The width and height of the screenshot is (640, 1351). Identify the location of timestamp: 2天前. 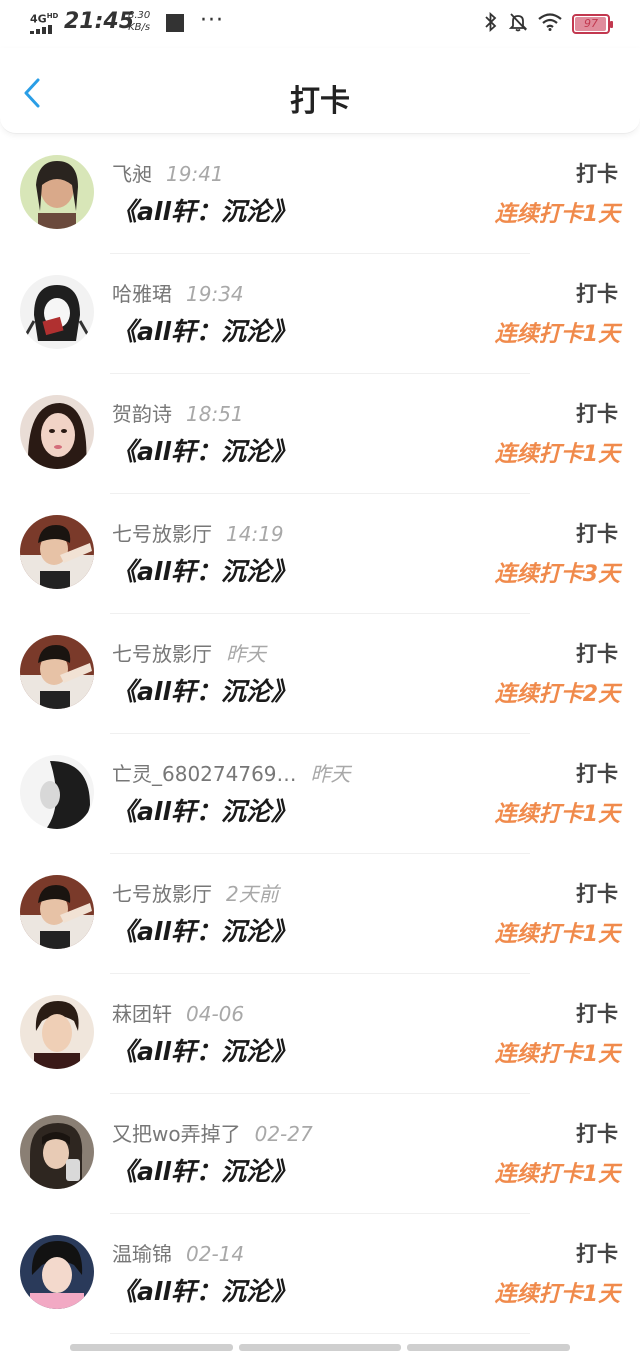
(252, 894).